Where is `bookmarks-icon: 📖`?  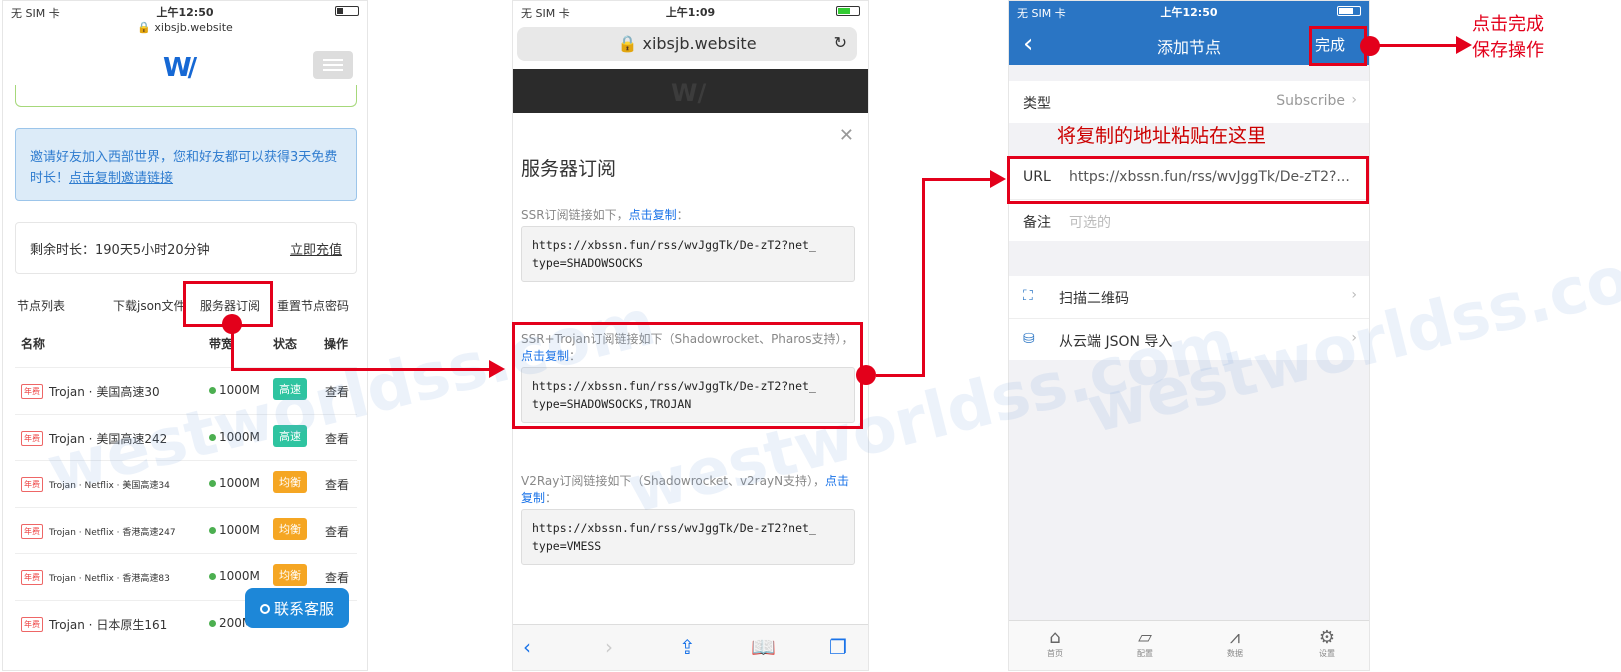 bookmarks-icon: 📖 is located at coordinates (763, 647).